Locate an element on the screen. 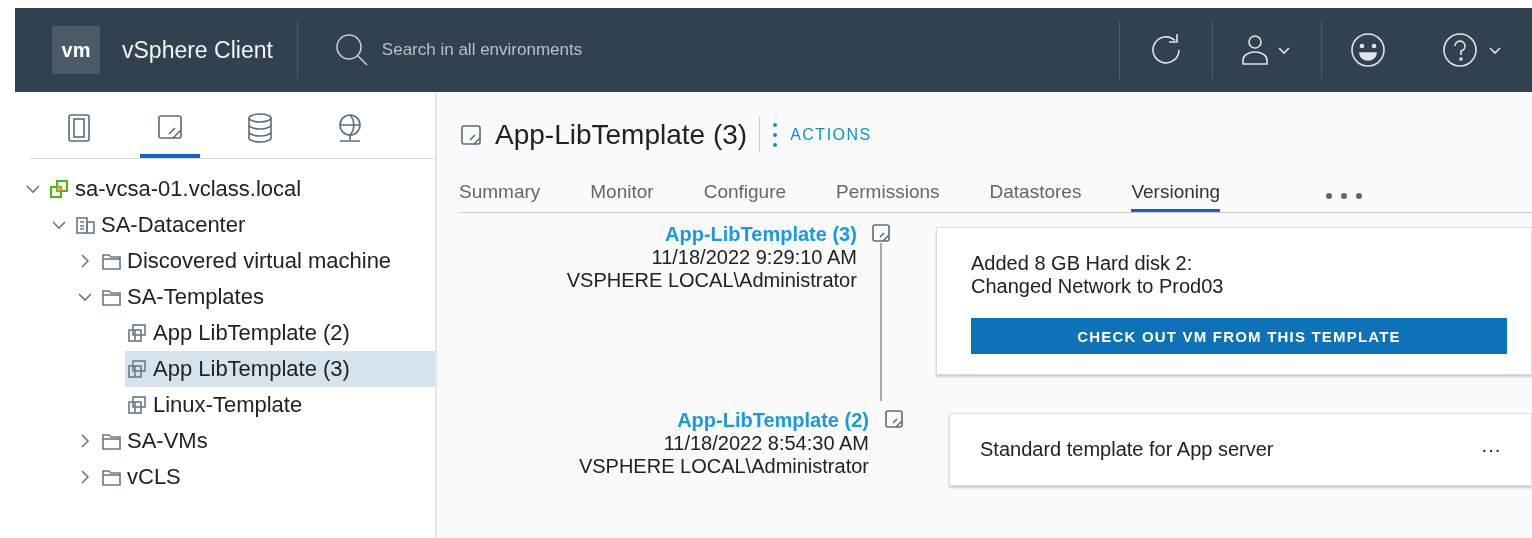 The width and height of the screenshot is (1532, 538). logo: vm is located at coordinates (76, 50).